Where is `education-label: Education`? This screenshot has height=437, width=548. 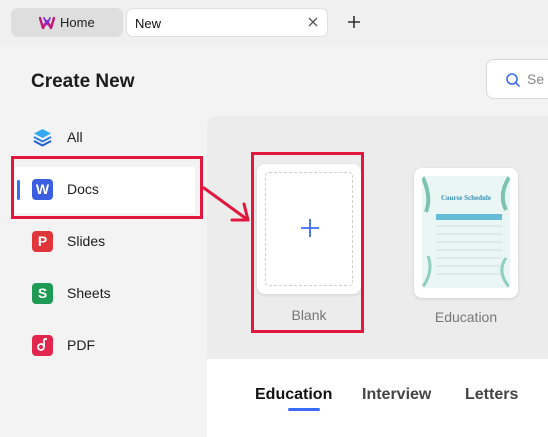 education-label: Education is located at coordinates (466, 317).